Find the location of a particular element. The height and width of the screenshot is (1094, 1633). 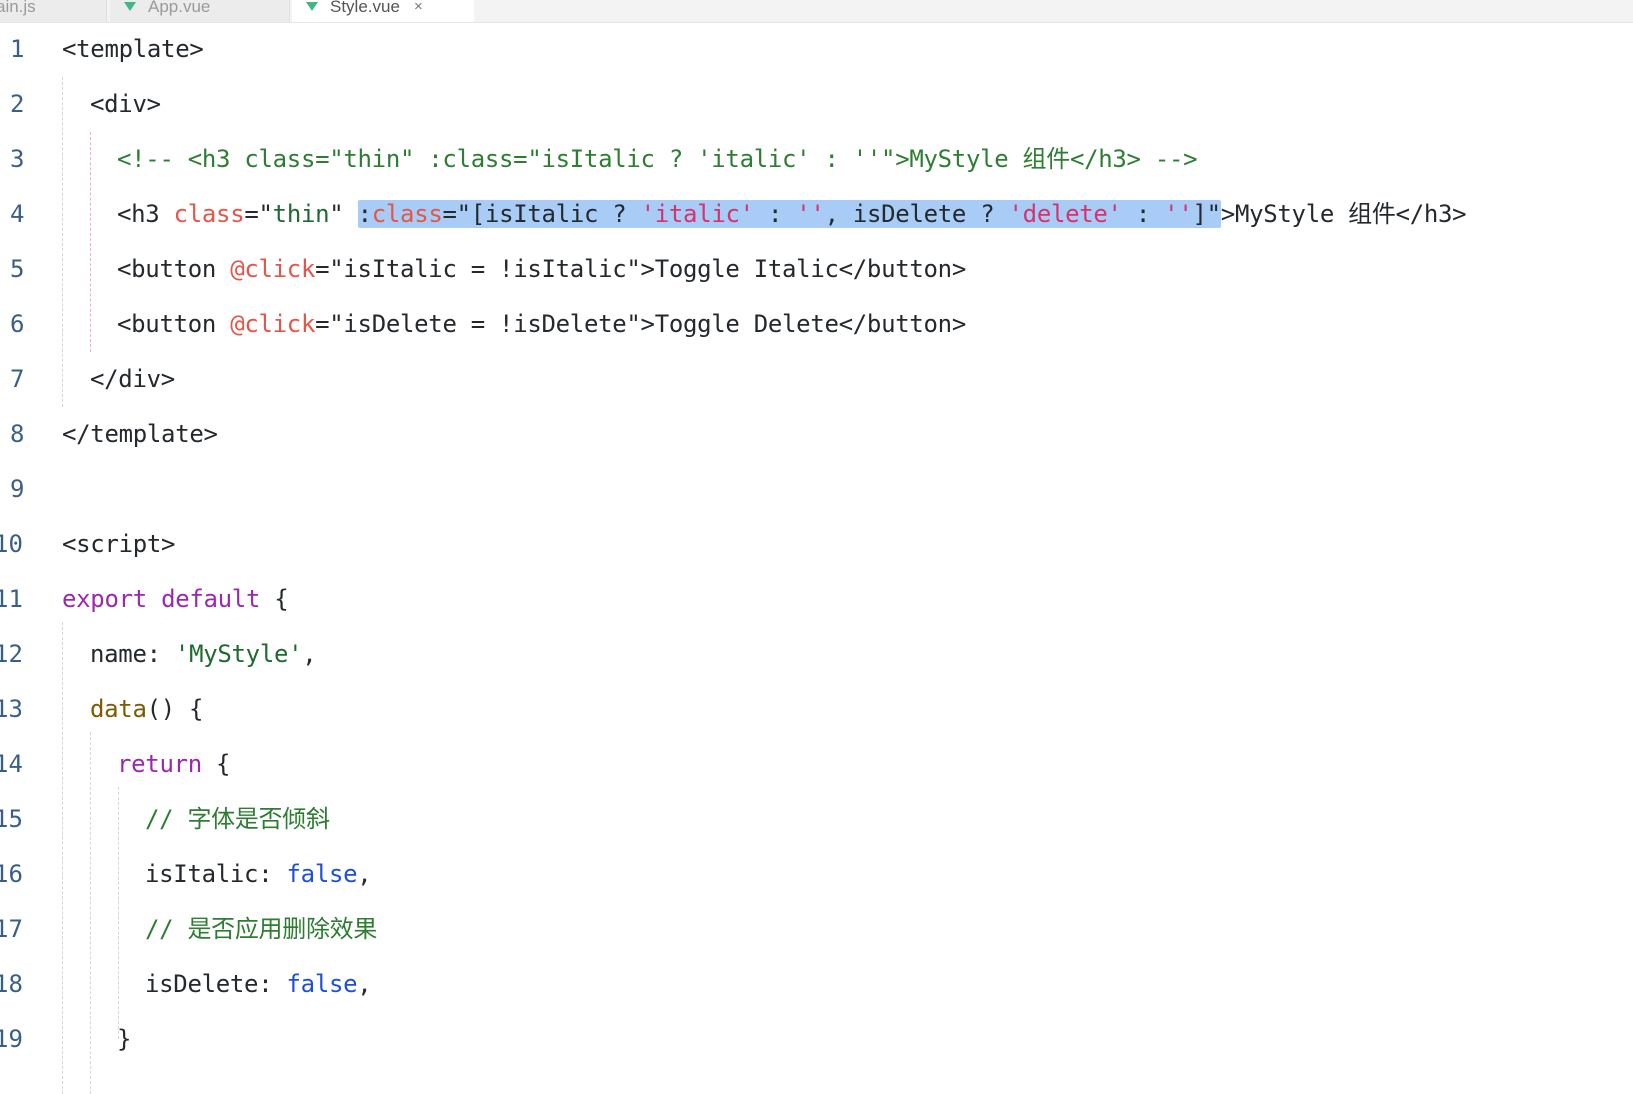

code-text: data() { is located at coordinates (147, 709).